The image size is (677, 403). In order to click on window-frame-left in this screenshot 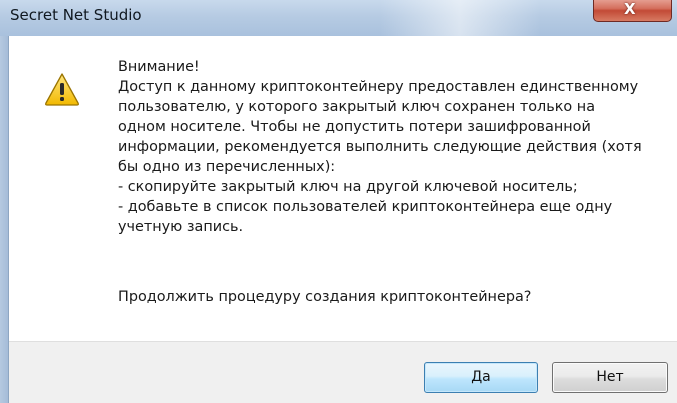, I will do `click(4, 219)`.